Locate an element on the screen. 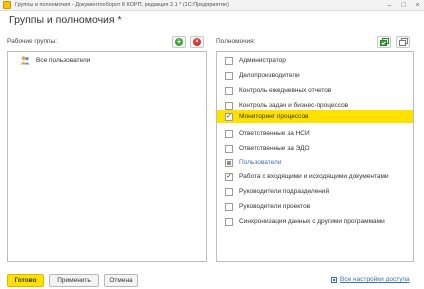  permission-label: Администратор is located at coordinates (262, 60).